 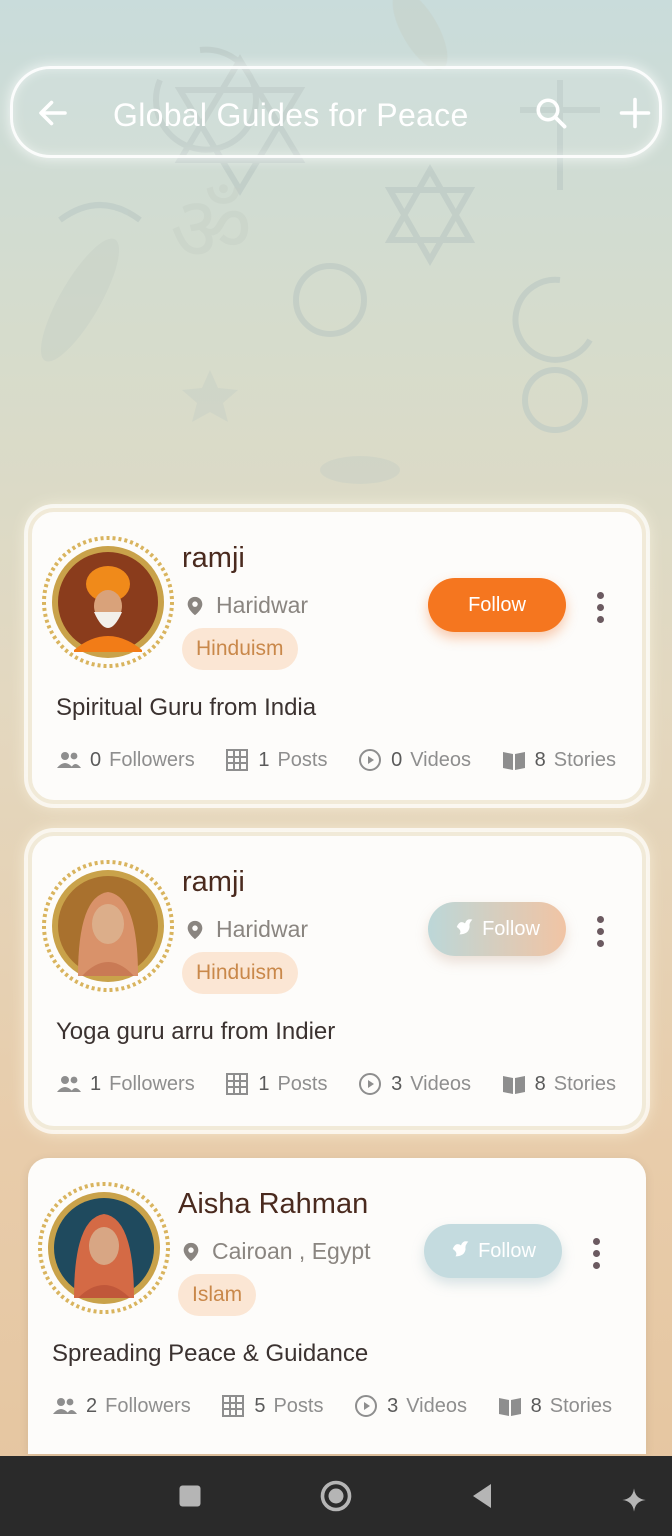 I want to click on guide-bio: Yoga guru arru from Indier, so click(x=196, y=1031).